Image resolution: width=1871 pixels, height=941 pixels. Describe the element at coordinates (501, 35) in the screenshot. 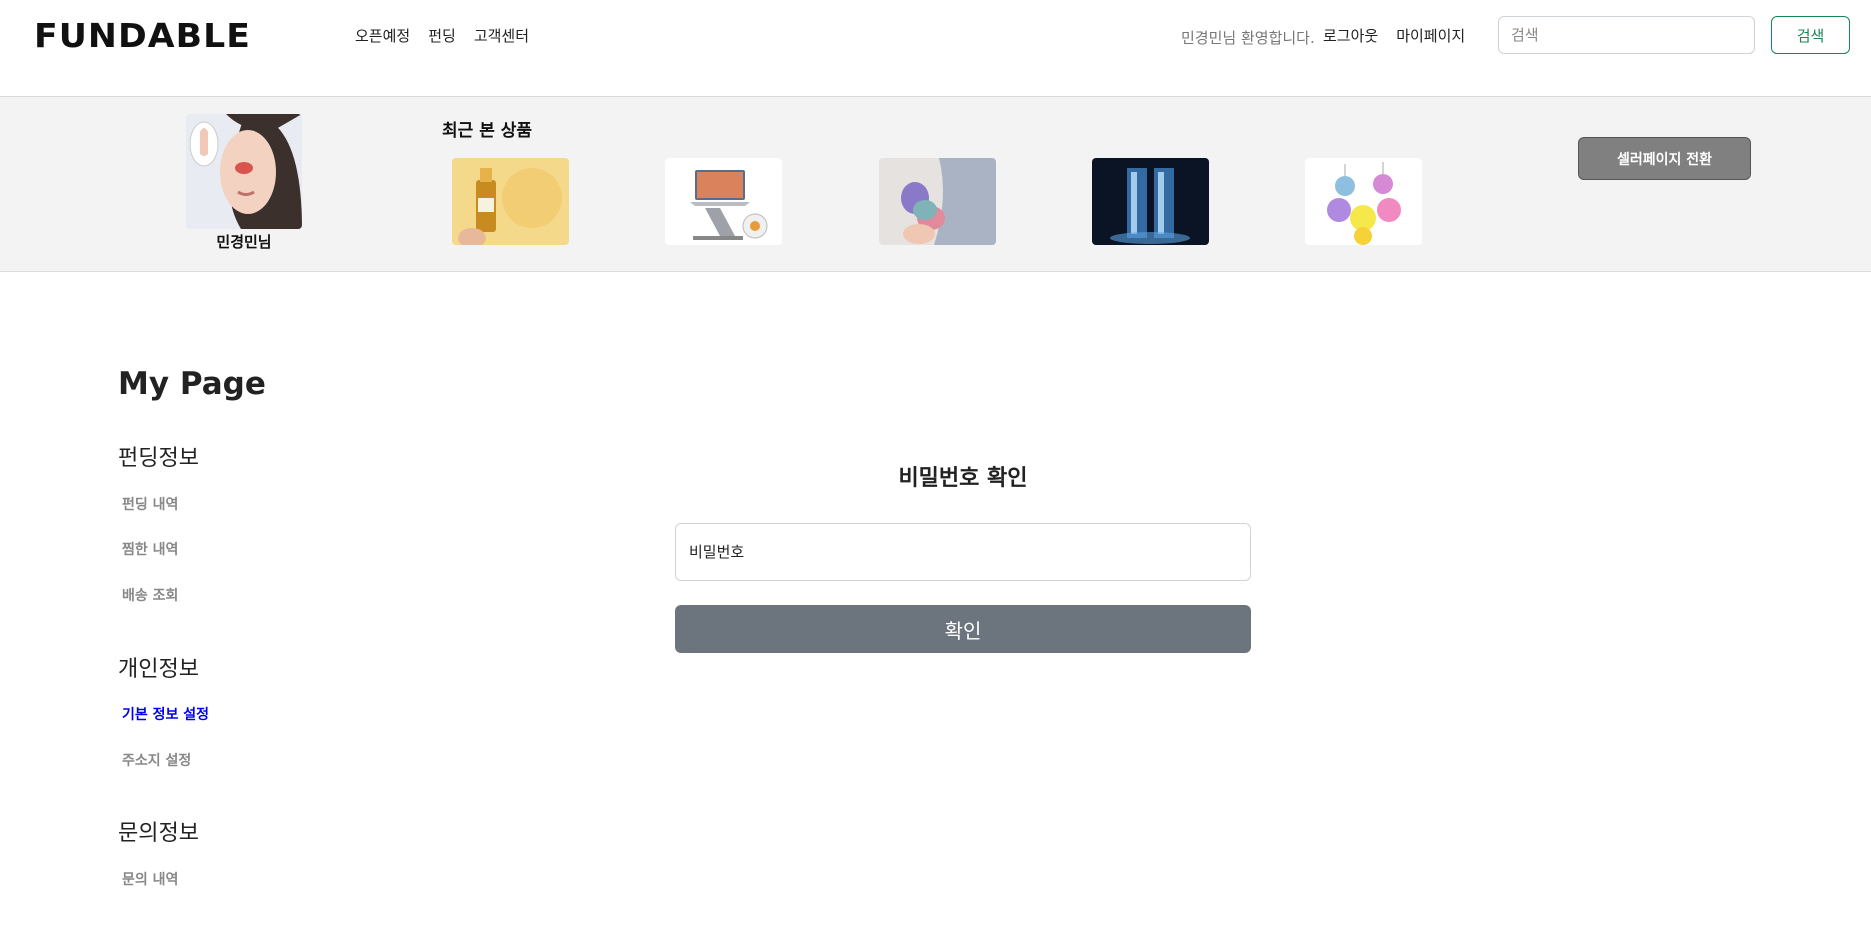

I see `nav-customer-center: 고객센터` at that location.